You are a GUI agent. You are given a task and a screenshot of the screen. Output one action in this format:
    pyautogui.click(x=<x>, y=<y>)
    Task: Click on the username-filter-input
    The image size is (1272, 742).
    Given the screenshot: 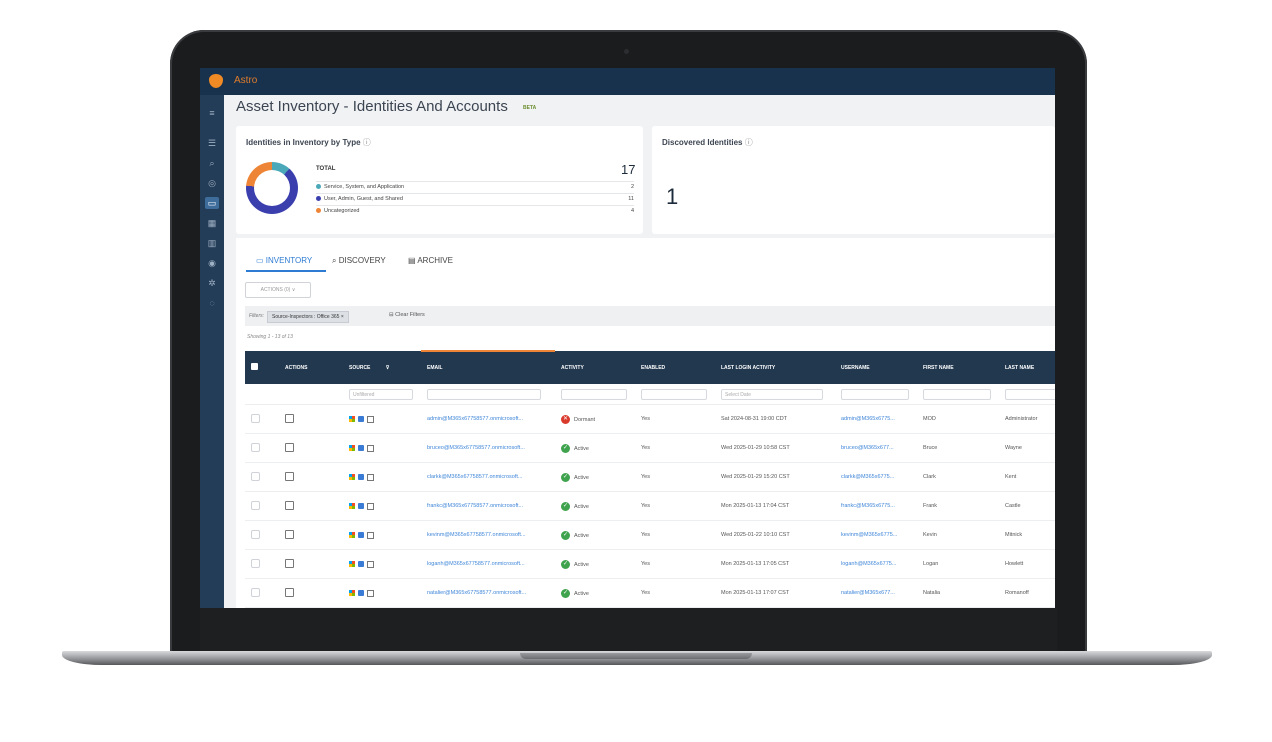 What is the action you would take?
    pyautogui.click(x=875, y=394)
    